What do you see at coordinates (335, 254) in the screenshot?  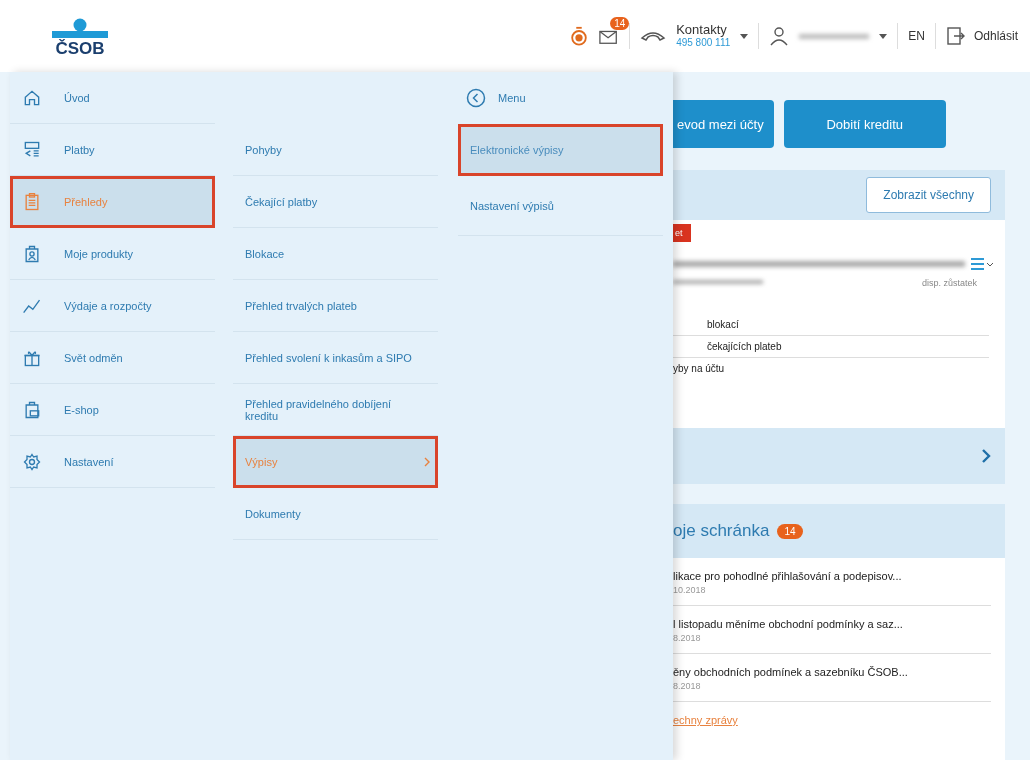 I see `submenu-item: Blokace` at bounding box center [335, 254].